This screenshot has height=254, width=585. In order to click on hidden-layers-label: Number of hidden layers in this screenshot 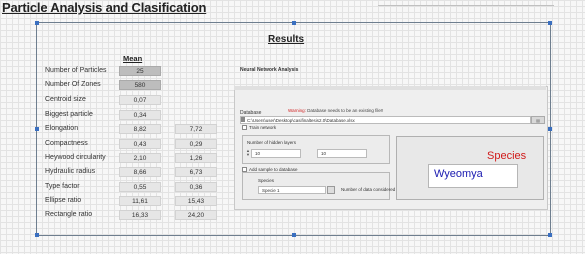, I will do `click(272, 142)`.